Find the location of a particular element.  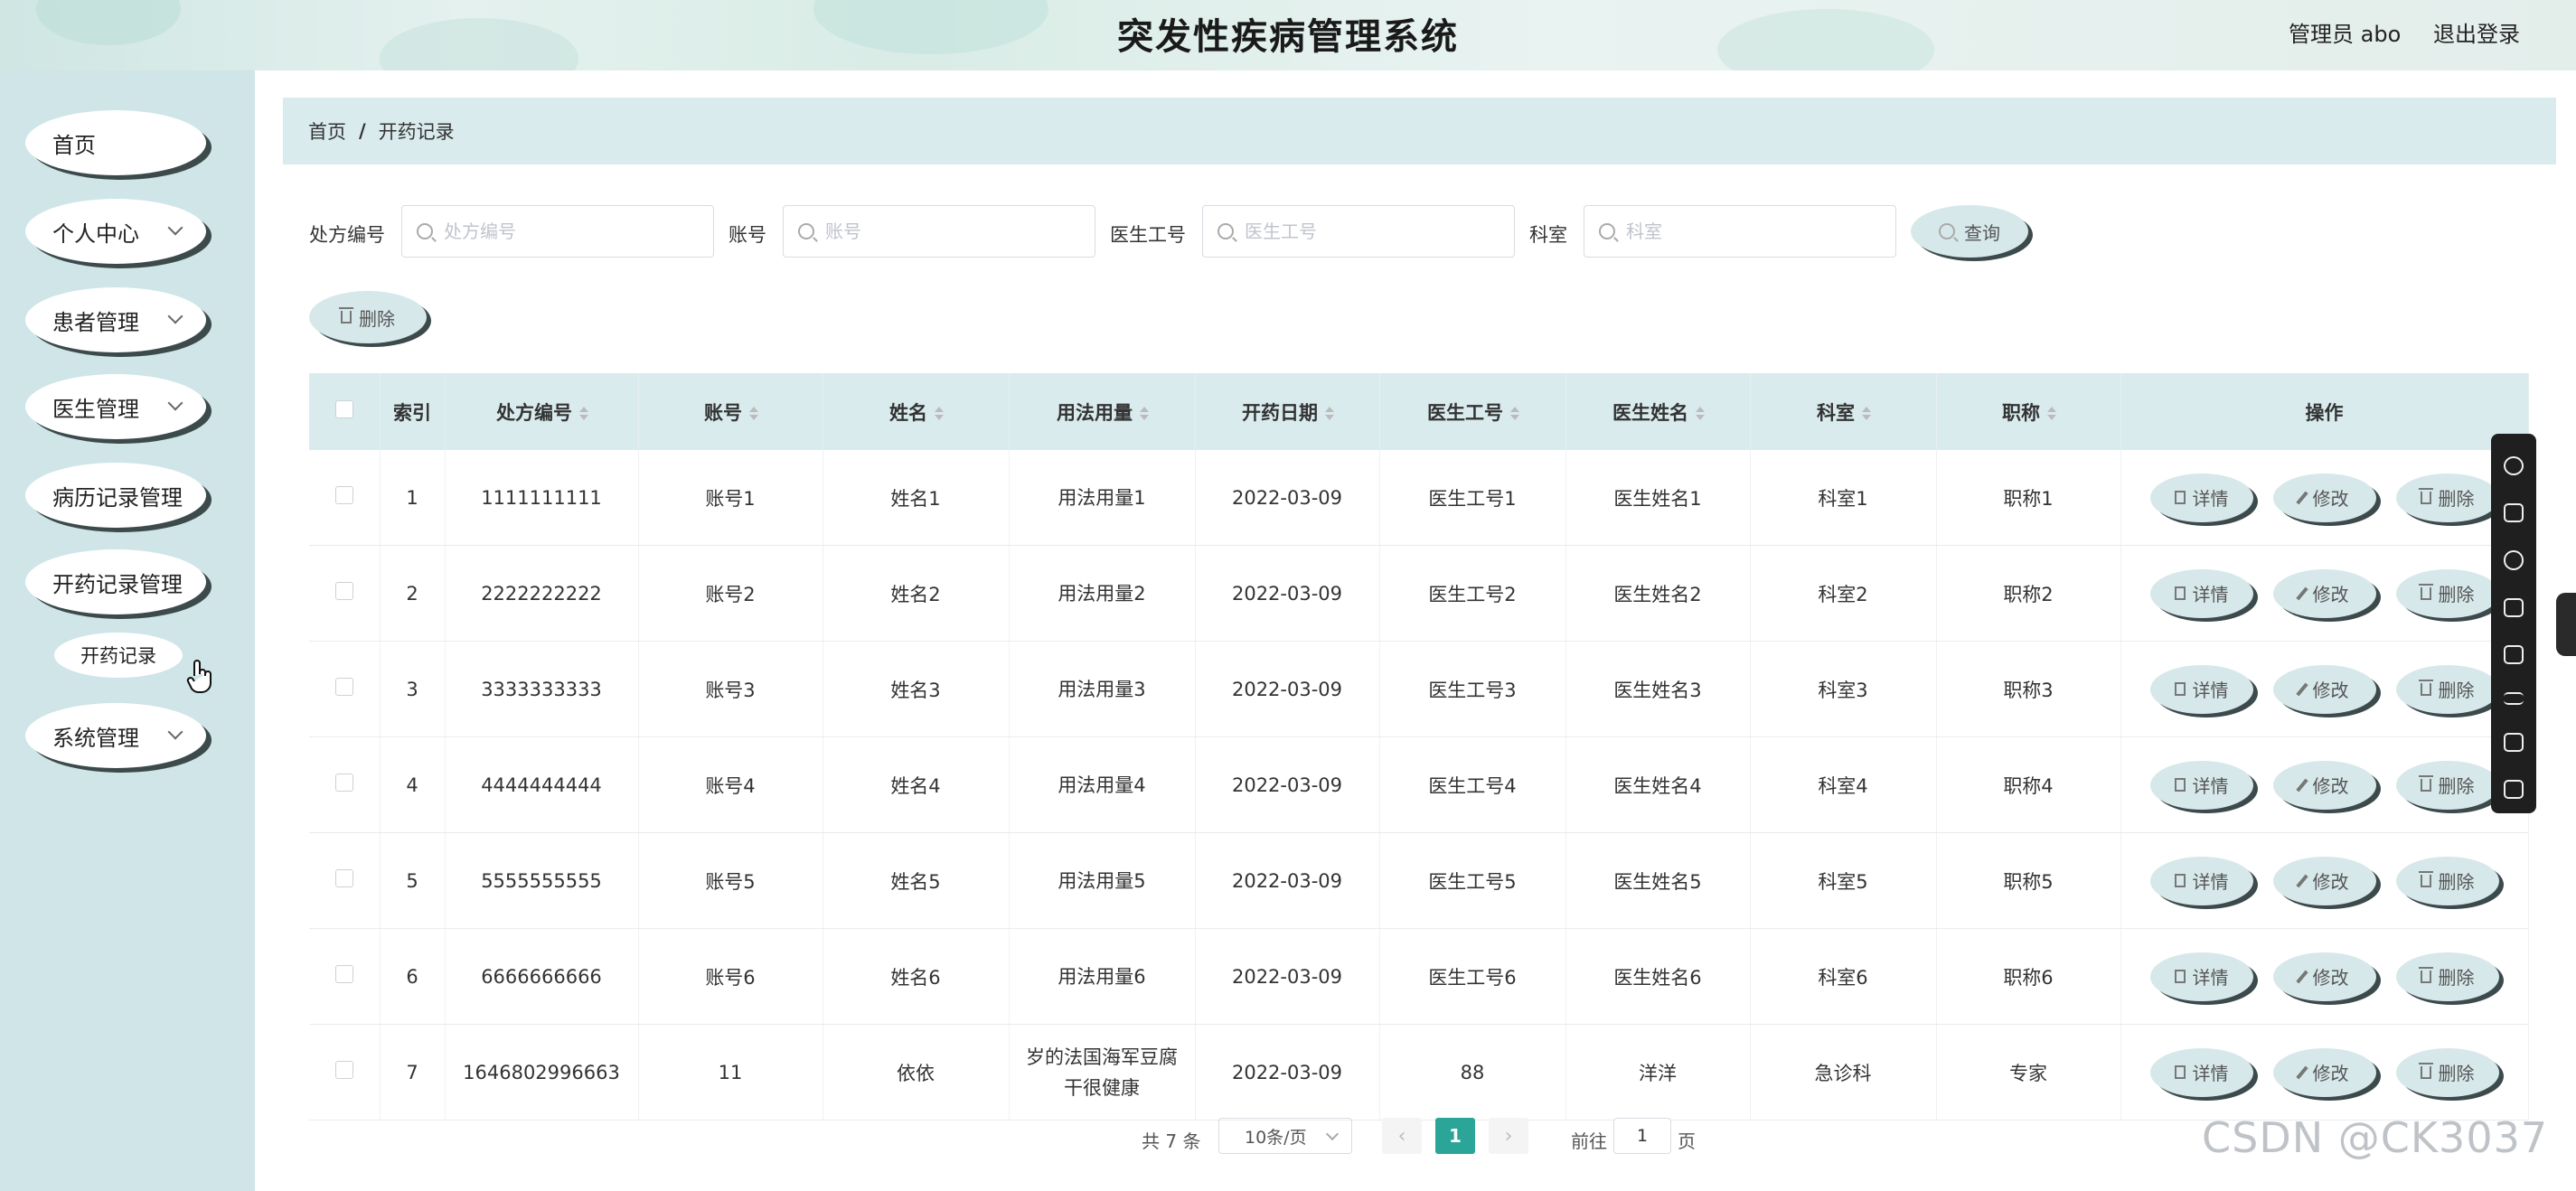

column-header-doctor-name: 医生姓名 is located at coordinates (1658, 411).